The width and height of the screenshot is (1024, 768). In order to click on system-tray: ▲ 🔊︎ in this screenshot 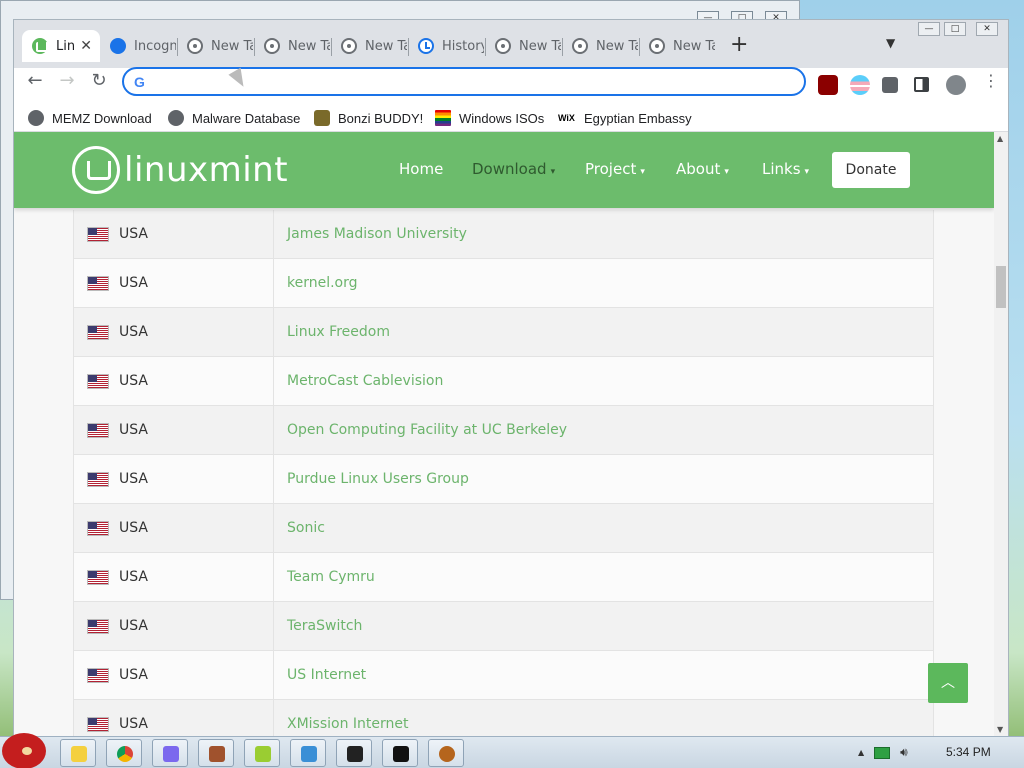, I will do `click(883, 752)`.